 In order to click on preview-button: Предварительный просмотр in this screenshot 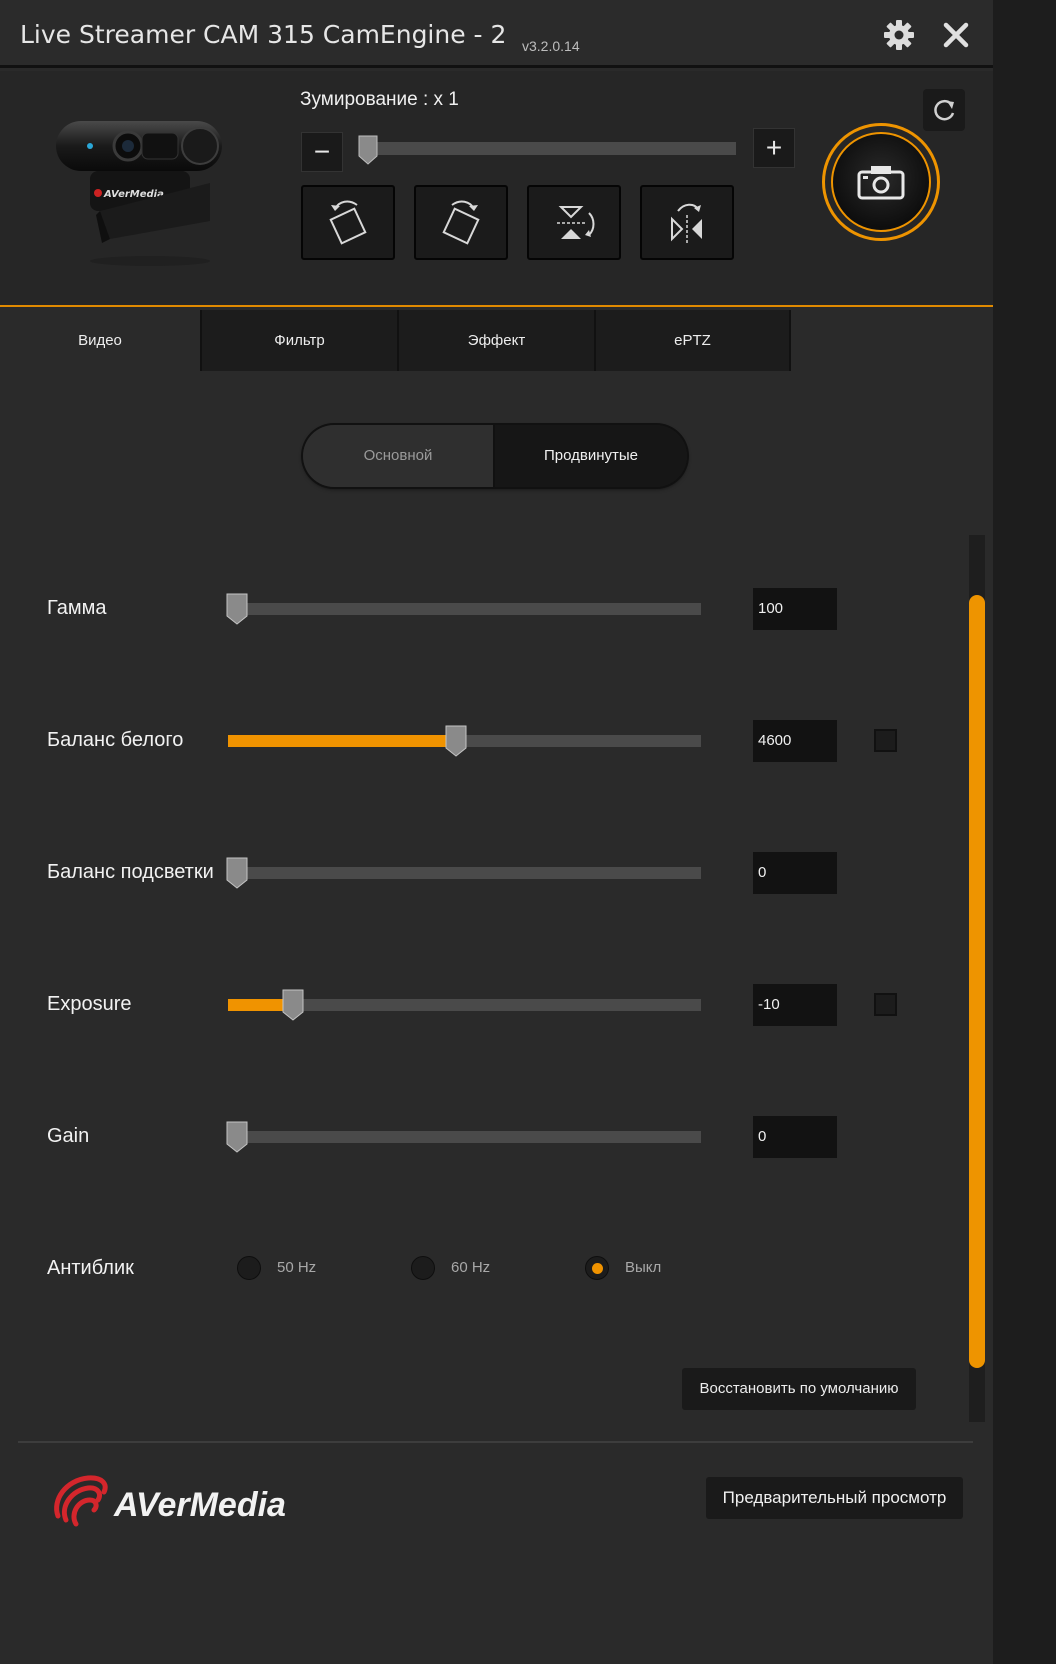, I will do `click(834, 1498)`.